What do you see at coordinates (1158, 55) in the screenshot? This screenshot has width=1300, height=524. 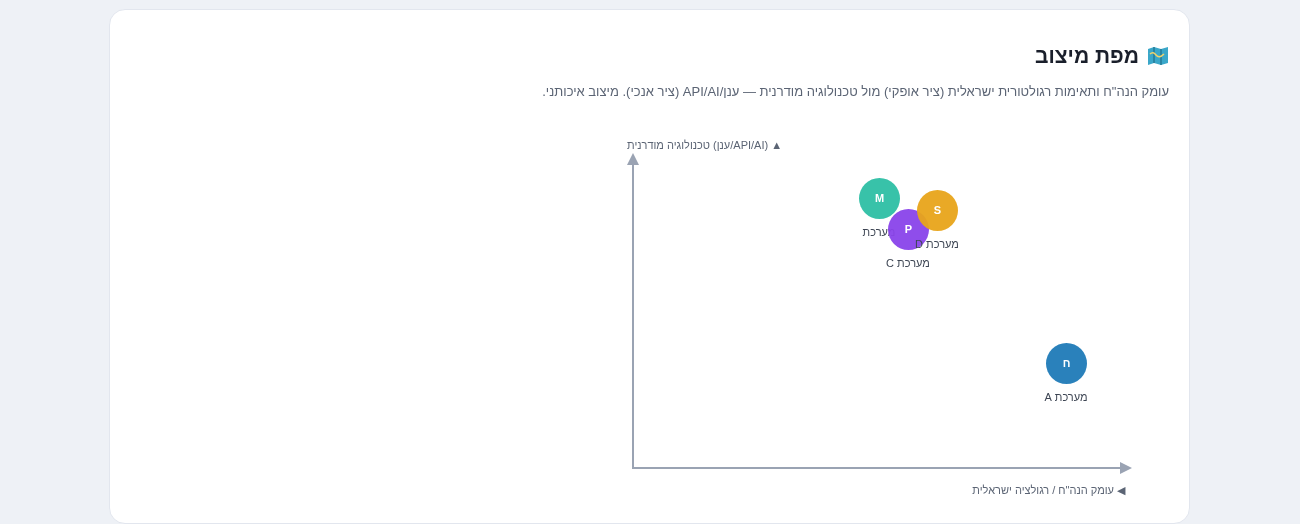 I see `map-icon` at bounding box center [1158, 55].